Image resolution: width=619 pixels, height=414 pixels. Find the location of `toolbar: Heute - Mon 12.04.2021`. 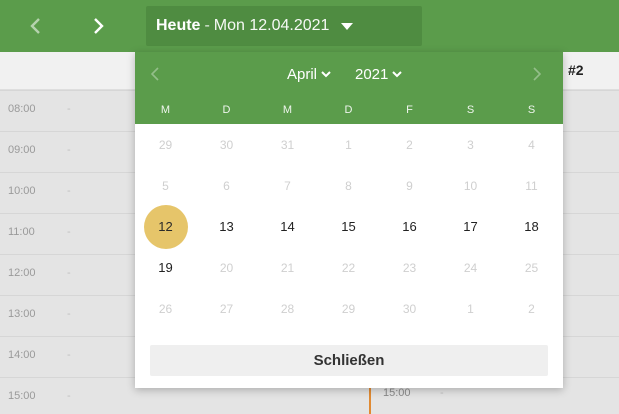

toolbar: Heute - Mon 12.04.2021 is located at coordinates (309, 26).